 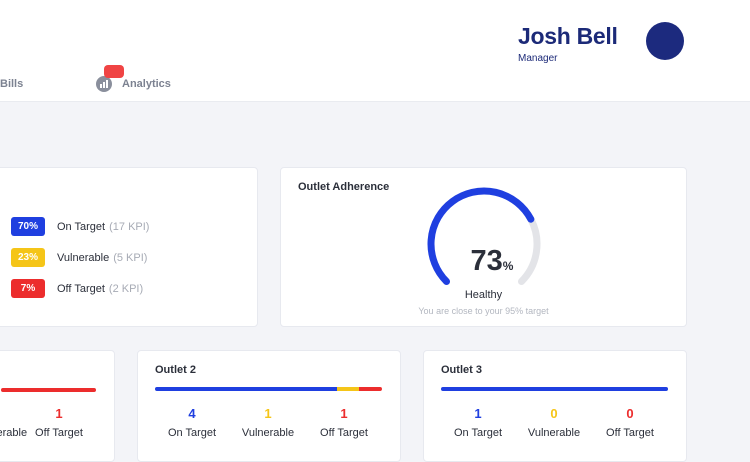 I want to click on notification-badge, so click(x=114, y=71).